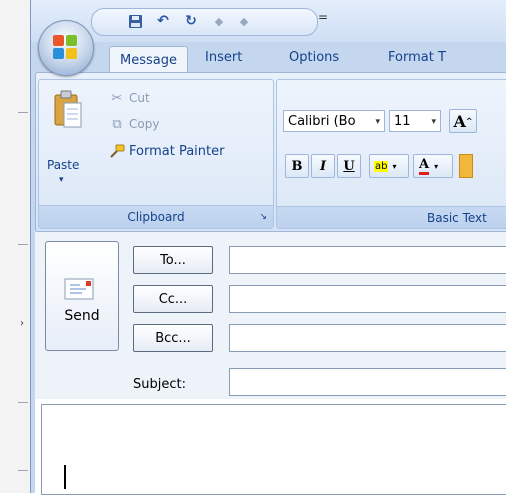  What do you see at coordinates (367, 299) in the screenshot?
I see `cc-field` at bounding box center [367, 299].